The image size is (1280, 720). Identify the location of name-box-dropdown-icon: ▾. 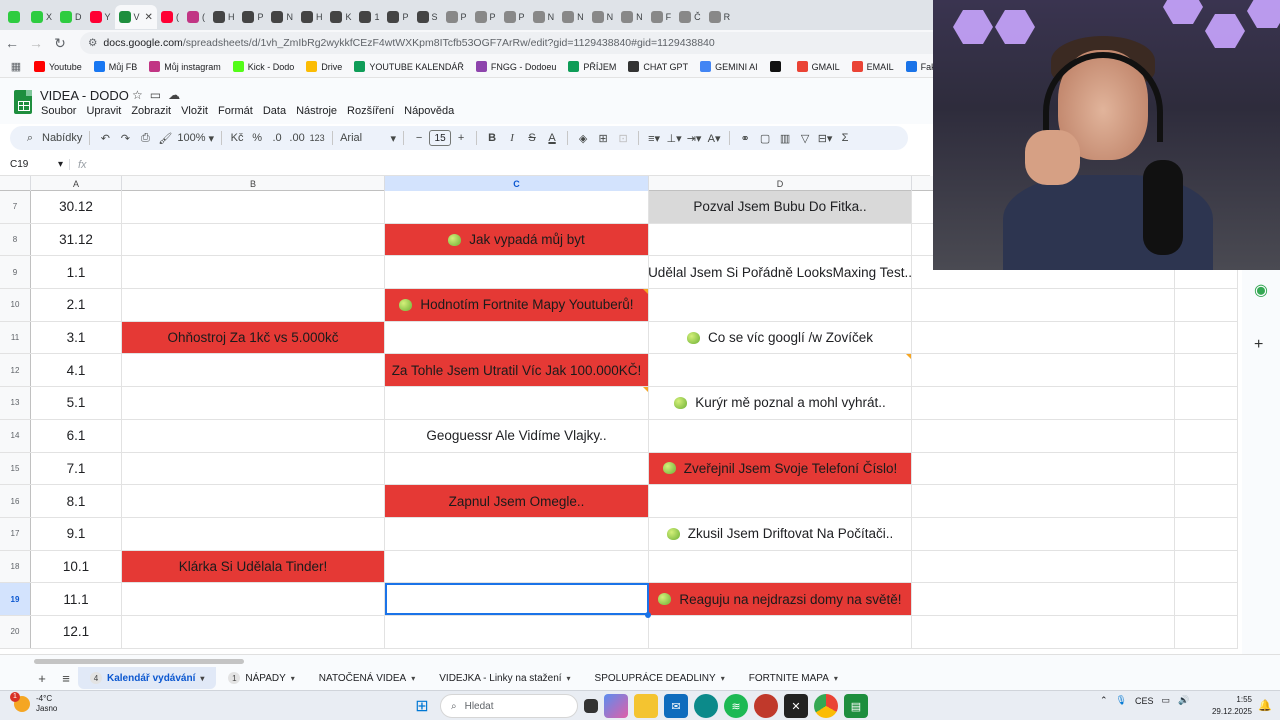
(60, 164).